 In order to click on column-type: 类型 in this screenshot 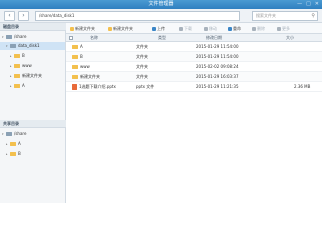, I will do `click(162, 38)`.